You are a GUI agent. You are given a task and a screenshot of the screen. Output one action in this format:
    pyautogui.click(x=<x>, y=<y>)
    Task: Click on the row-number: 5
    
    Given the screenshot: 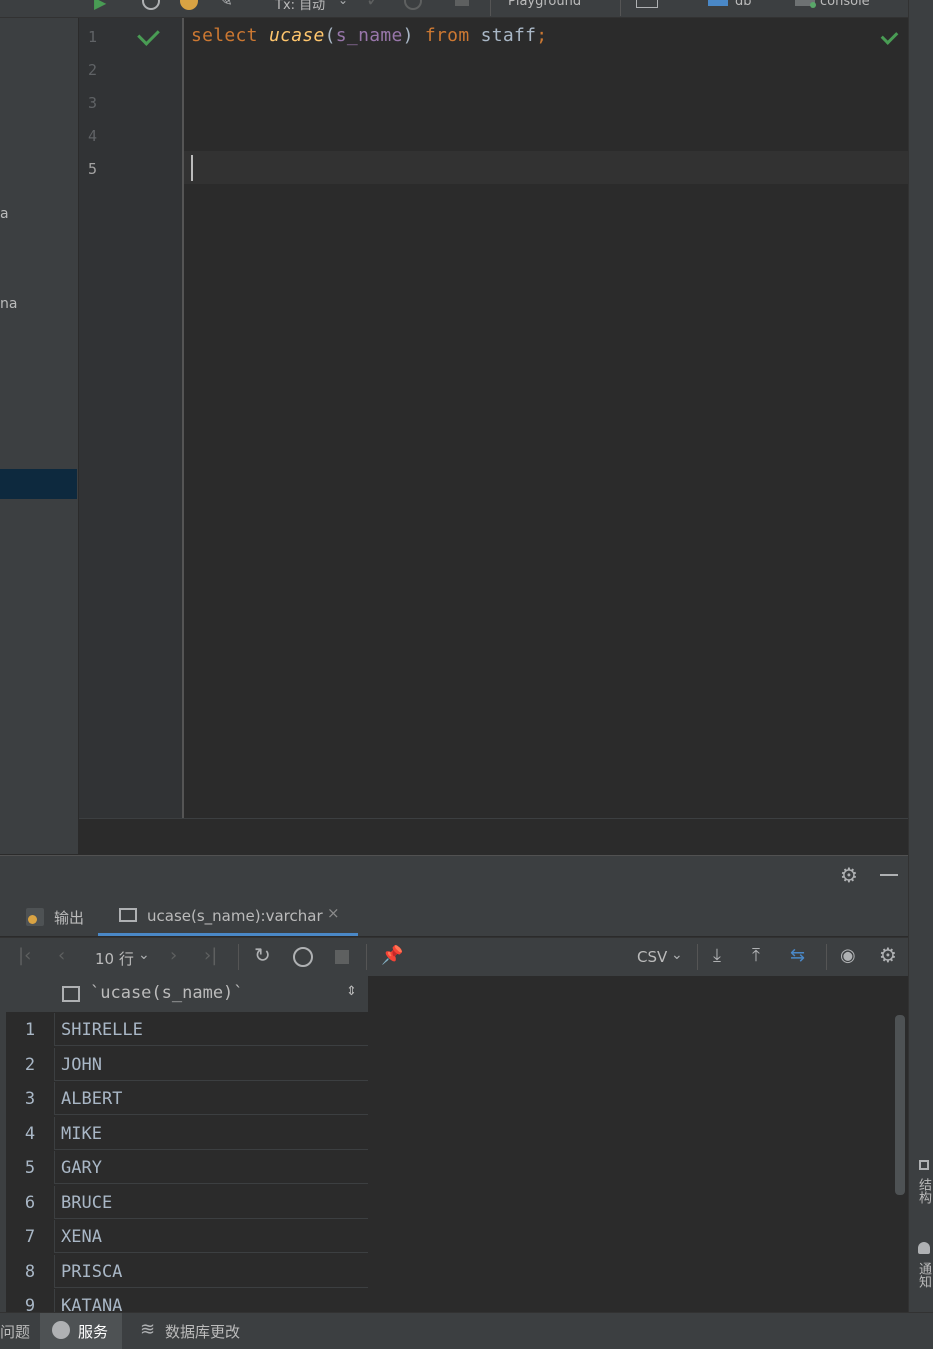 What is the action you would take?
    pyautogui.click(x=30, y=1168)
    